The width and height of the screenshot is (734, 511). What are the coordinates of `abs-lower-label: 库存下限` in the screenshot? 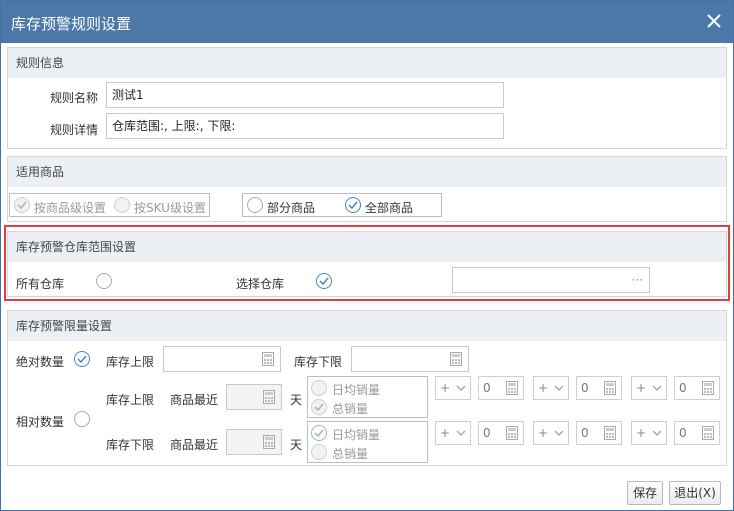 It's located at (318, 362).